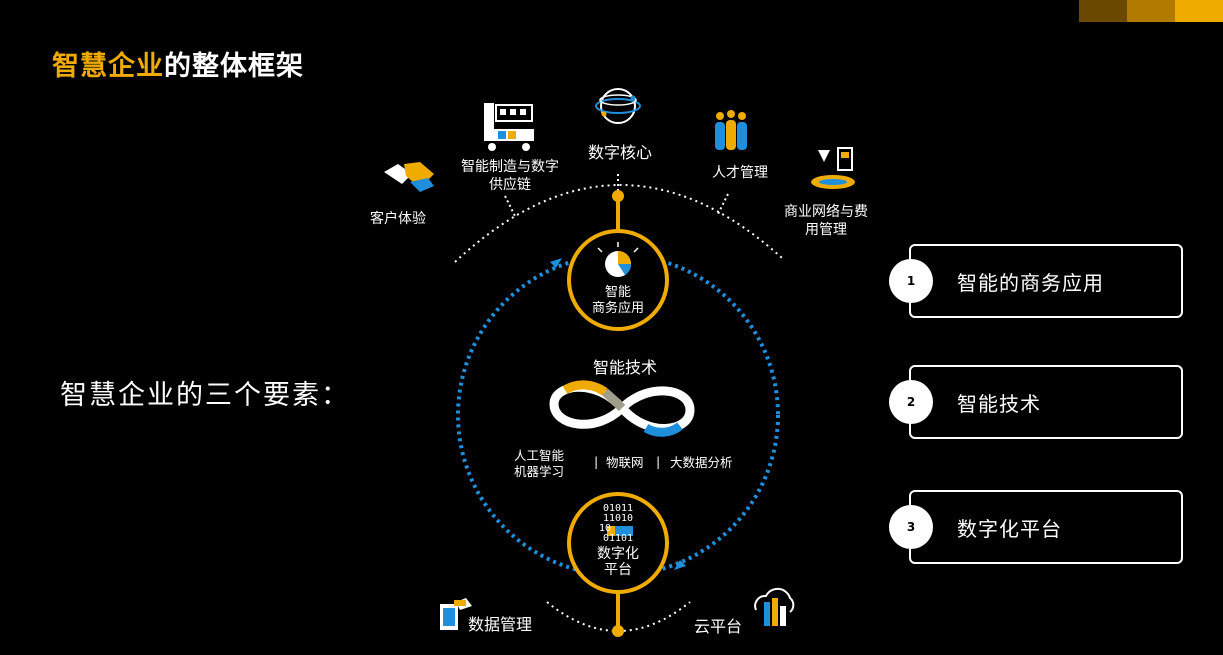  I want to click on element-card-1: 1 智能的商务应用, so click(1036, 281).